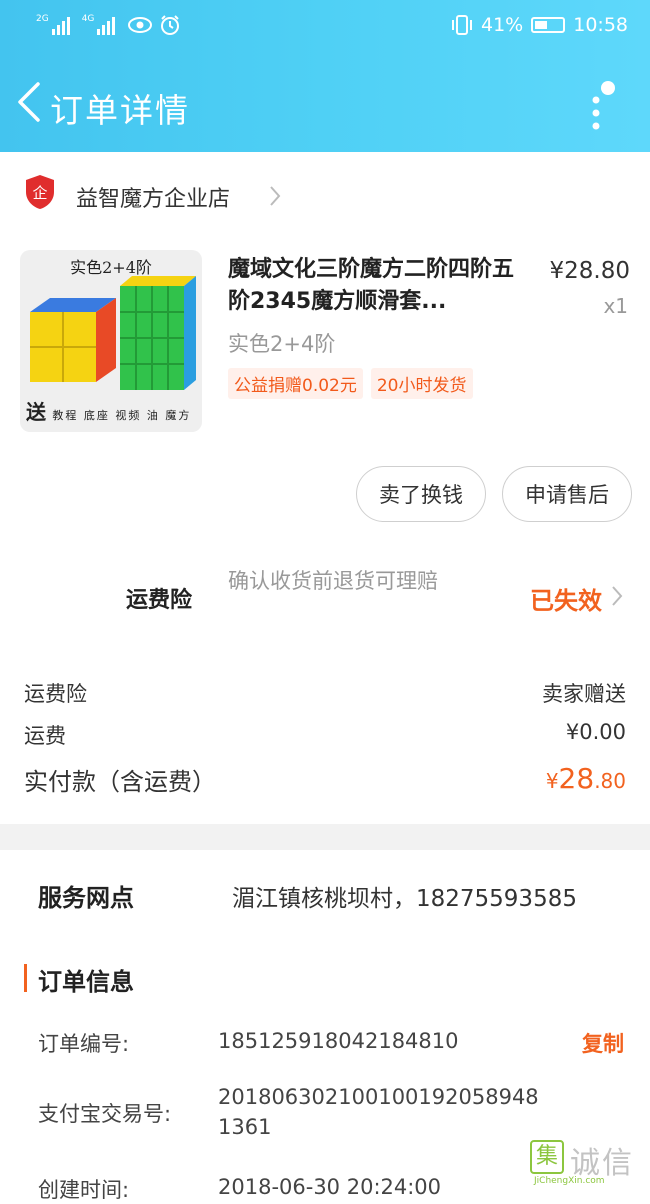 Image resolution: width=650 pixels, height=1204 pixels. What do you see at coordinates (589, 271) in the screenshot?
I see `product-price: ¥28.80` at bounding box center [589, 271].